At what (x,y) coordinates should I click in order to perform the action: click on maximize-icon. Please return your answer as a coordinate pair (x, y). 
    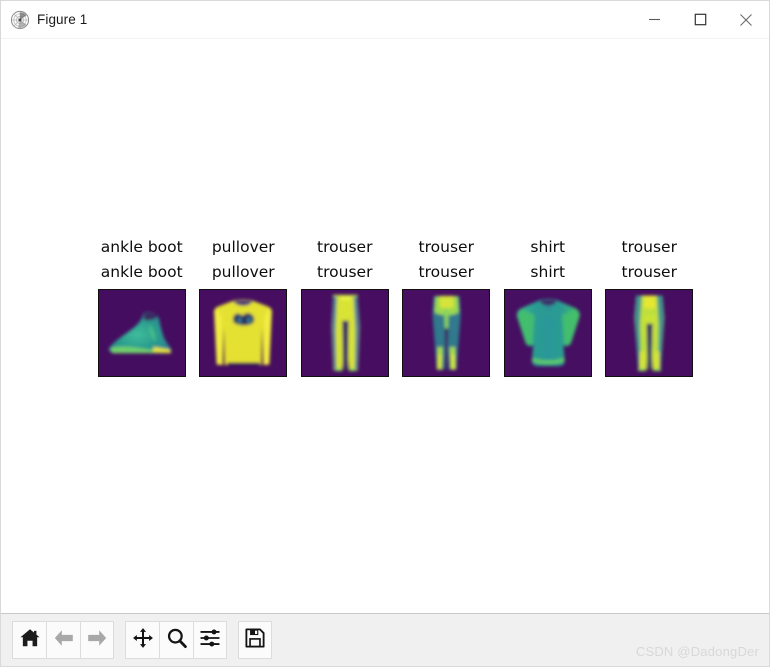
    Looking at the image, I should click on (700, 19).